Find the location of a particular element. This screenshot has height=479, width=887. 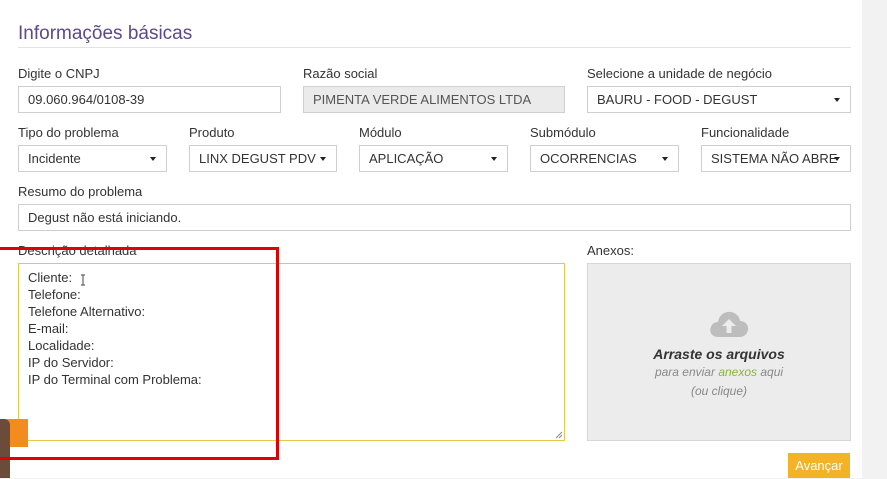

section-title: Informações básicas is located at coordinates (105, 33).